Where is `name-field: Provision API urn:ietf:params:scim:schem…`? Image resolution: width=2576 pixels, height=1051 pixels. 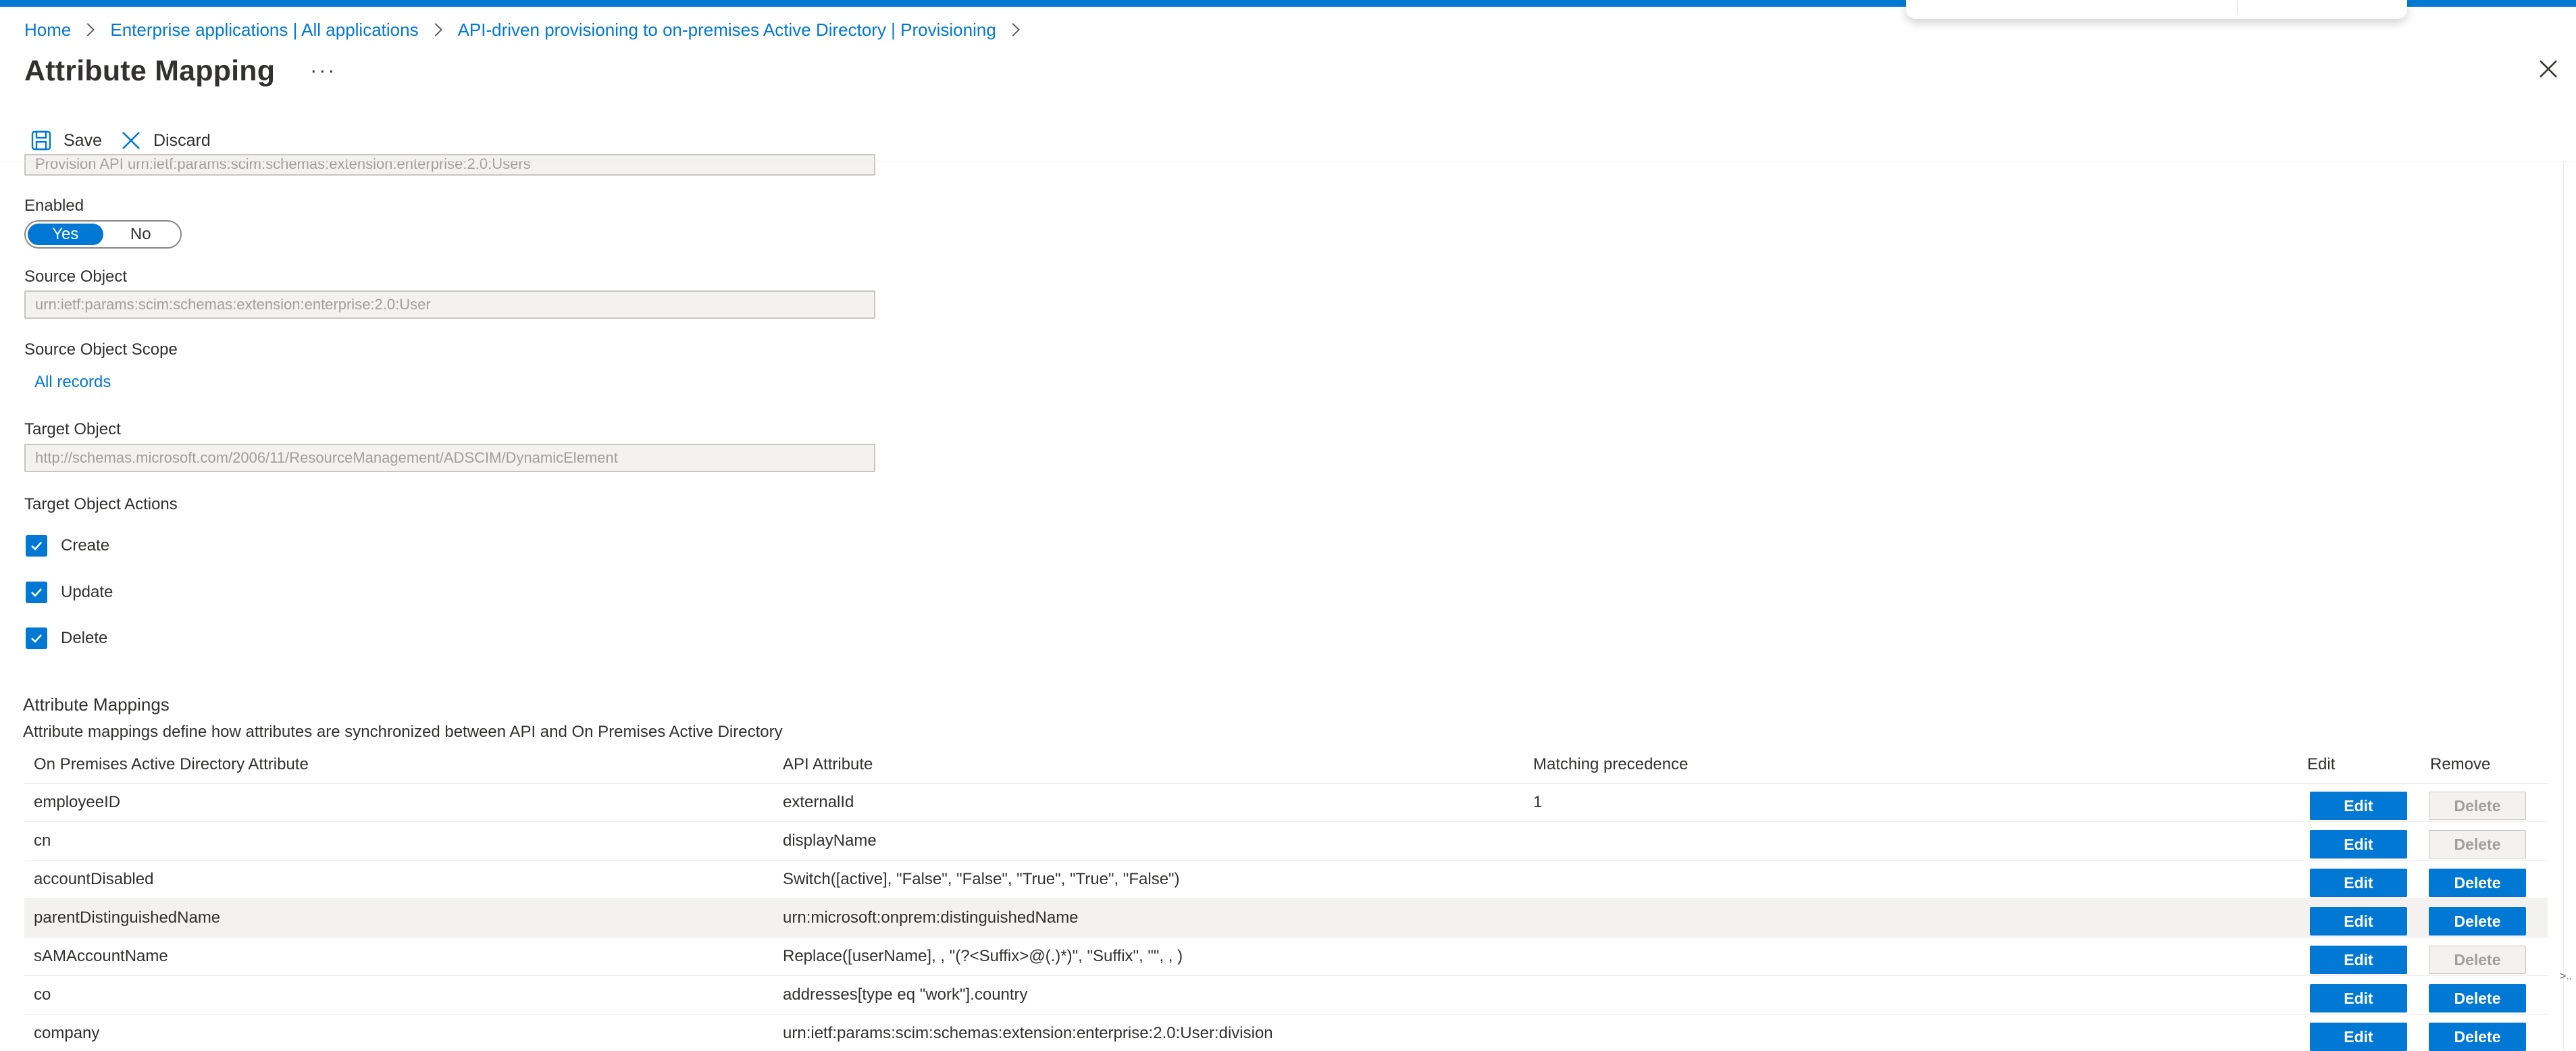
name-field: Provision API urn:ietf:params:scim:schem… is located at coordinates (449, 165).